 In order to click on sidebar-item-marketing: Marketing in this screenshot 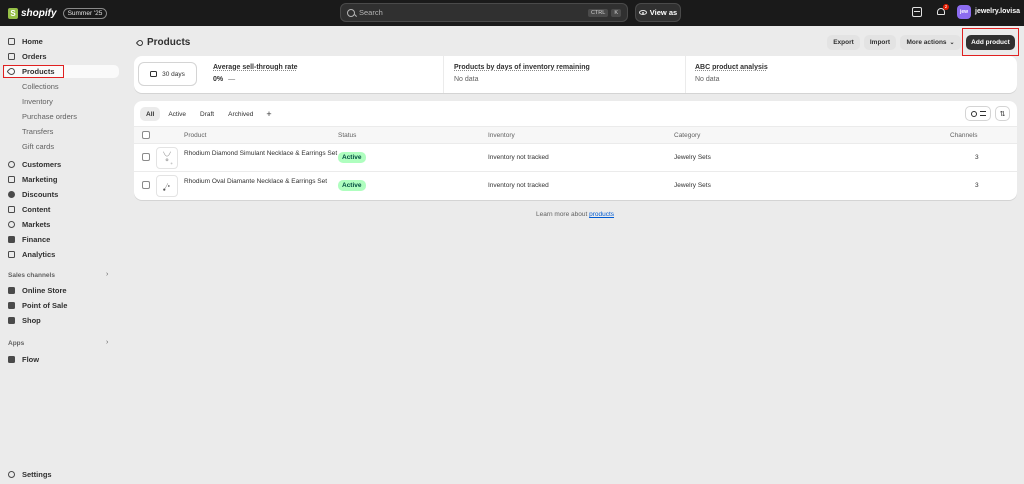, I will do `click(61, 179)`.